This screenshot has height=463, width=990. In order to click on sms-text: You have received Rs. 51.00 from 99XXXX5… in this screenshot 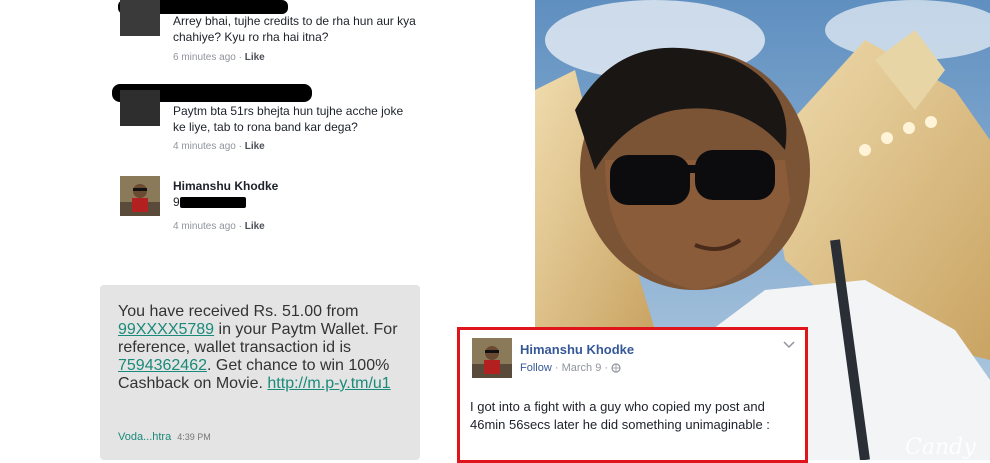, I will do `click(266, 348)`.